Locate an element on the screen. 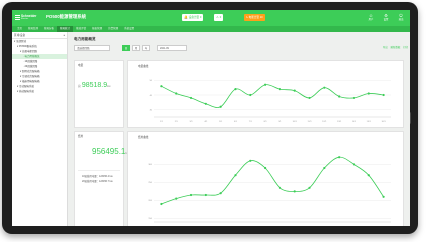 This screenshot has width=443, height=242. page-title: 电力用能概览 is located at coordinates (85, 39).